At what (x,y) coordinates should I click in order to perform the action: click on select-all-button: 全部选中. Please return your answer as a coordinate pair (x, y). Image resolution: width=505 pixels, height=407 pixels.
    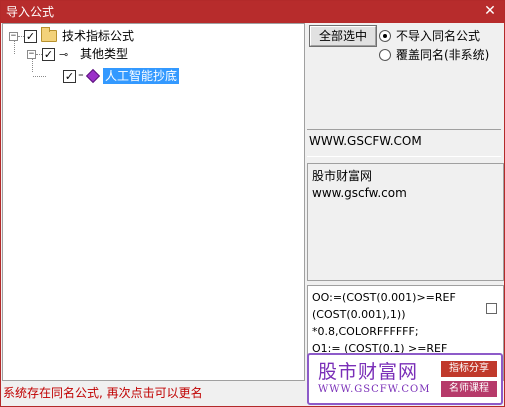
    Looking at the image, I should click on (343, 36).